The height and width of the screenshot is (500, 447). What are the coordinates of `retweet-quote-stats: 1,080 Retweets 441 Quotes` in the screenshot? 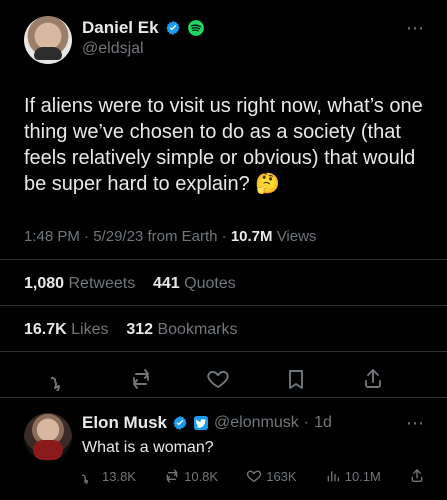 It's located at (130, 284).